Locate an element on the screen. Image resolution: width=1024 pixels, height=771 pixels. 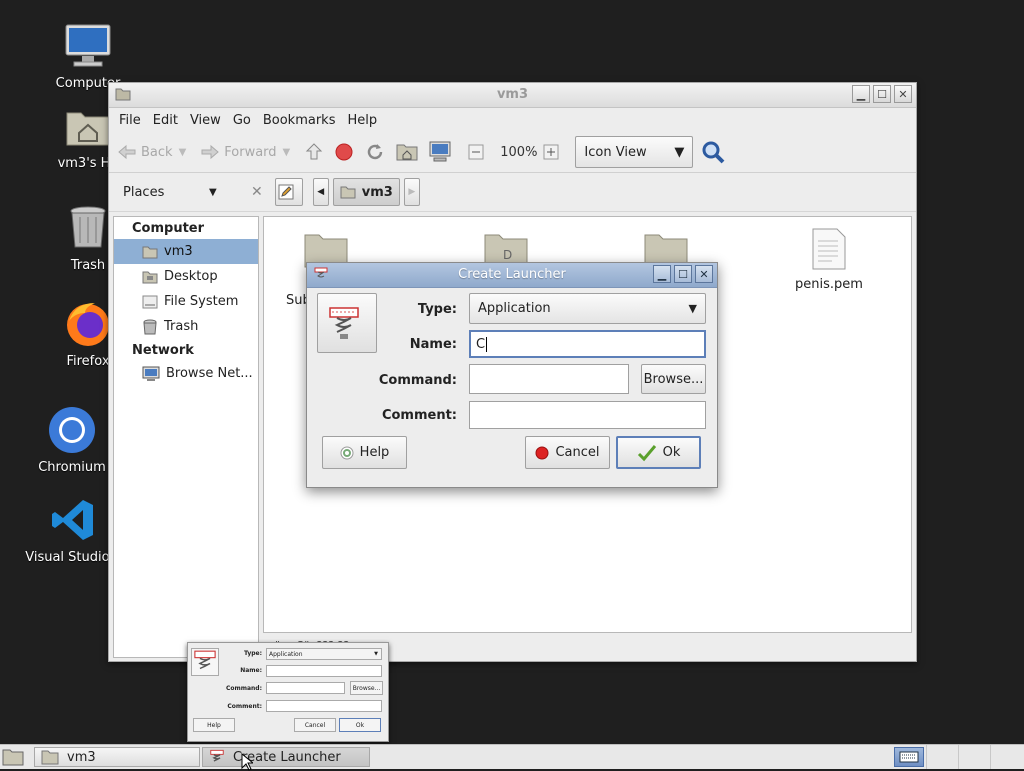
zoom-in-icon is located at coordinates (551, 152).